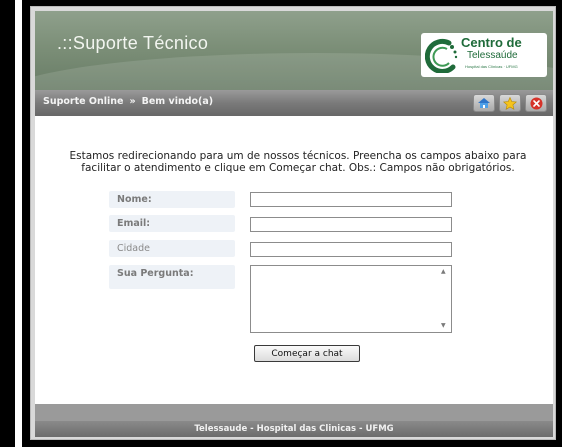 The image size is (562, 447). What do you see at coordinates (351, 224) in the screenshot?
I see `email-input` at bounding box center [351, 224].